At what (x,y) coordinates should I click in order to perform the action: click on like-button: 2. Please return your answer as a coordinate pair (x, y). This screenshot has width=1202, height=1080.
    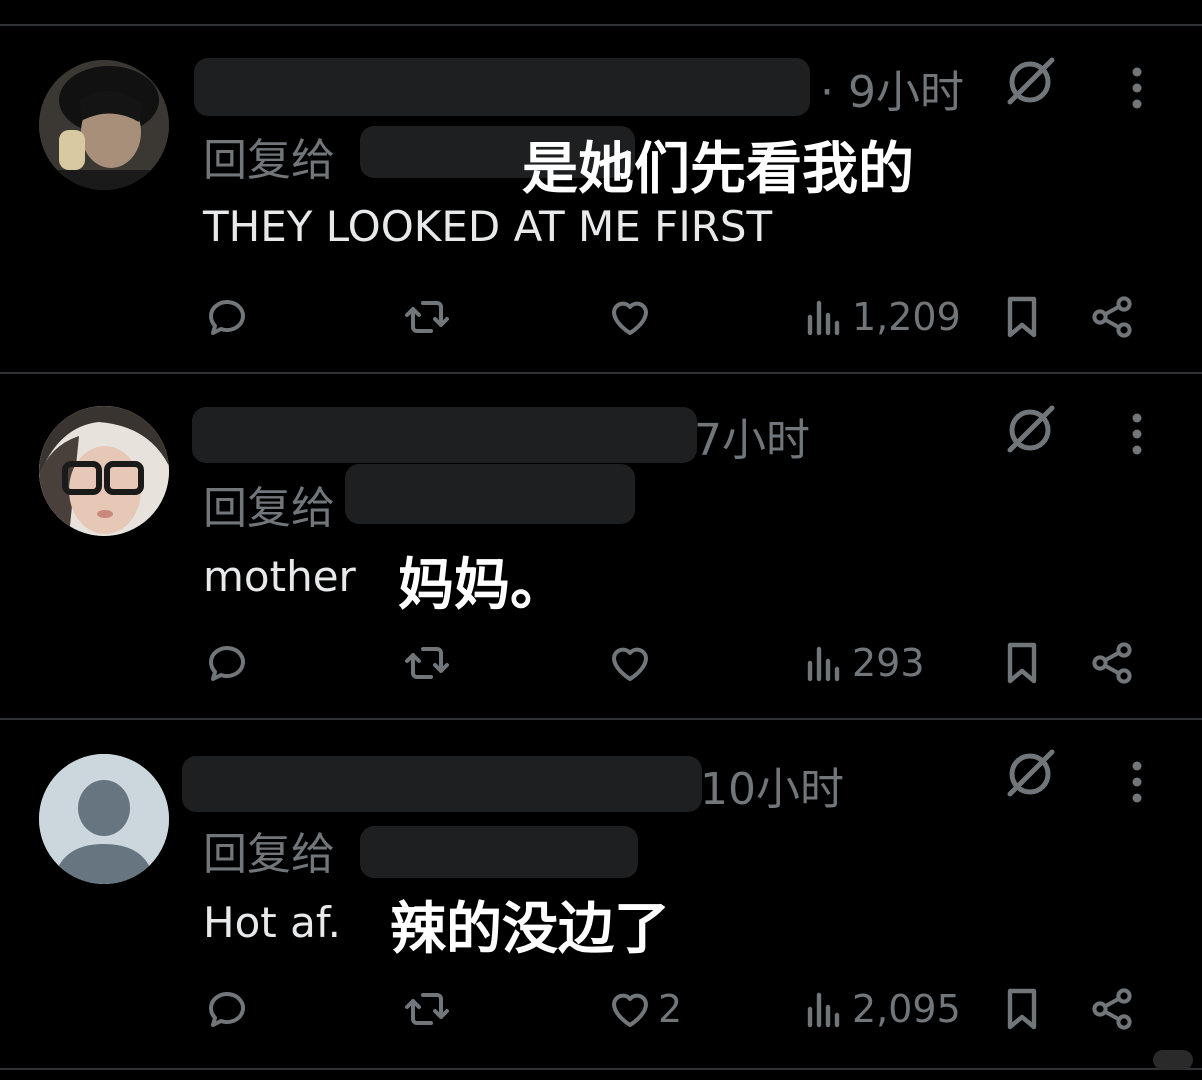
    Looking at the image, I should click on (644, 1009).